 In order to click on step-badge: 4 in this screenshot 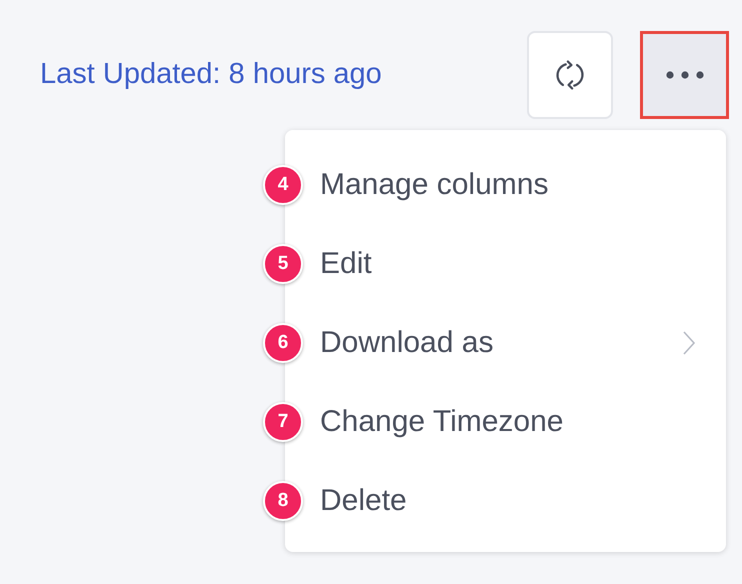, I will do `click(283, 185)`.